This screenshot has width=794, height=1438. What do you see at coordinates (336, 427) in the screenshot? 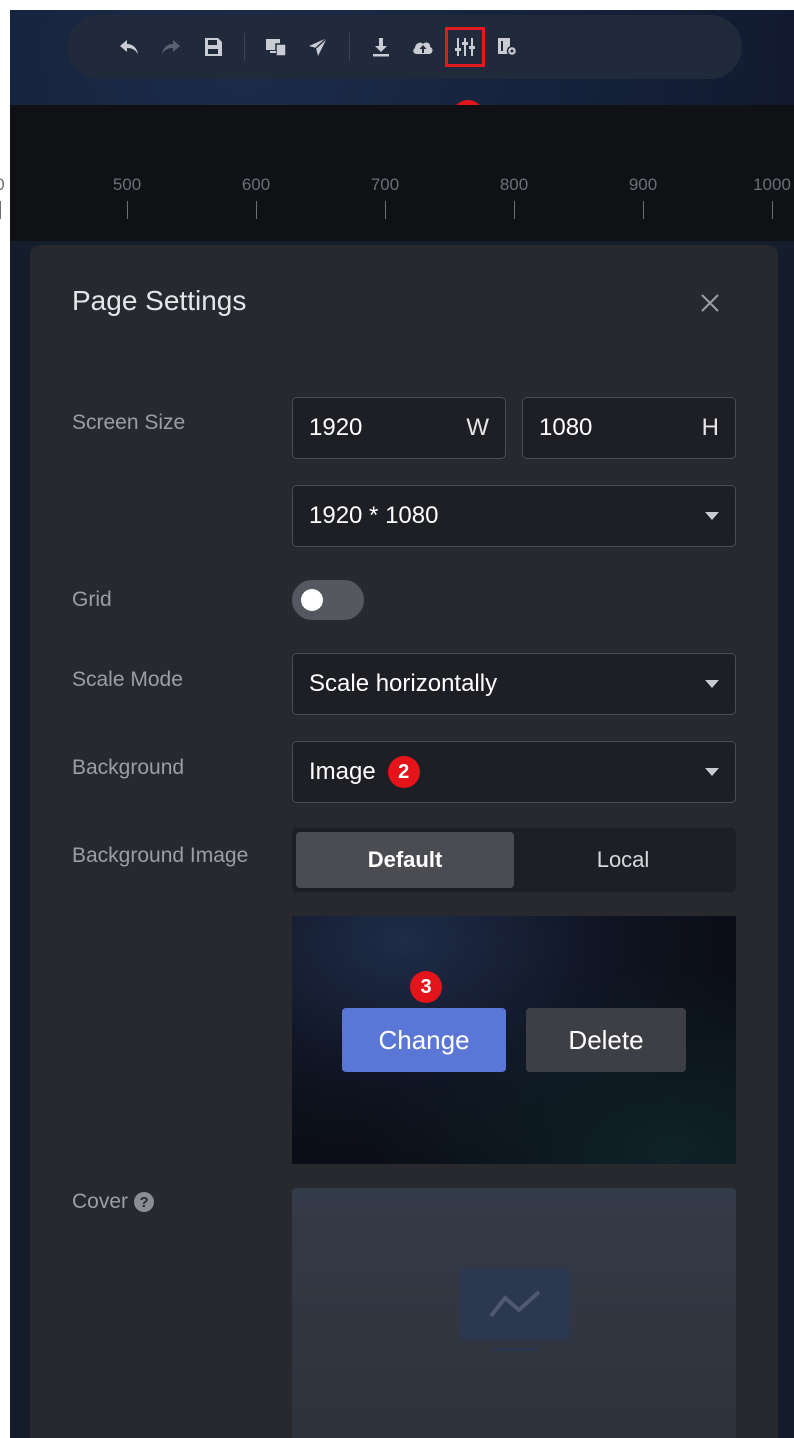
I see `screen-width-value: 1920` at bounding box center [336, 427].